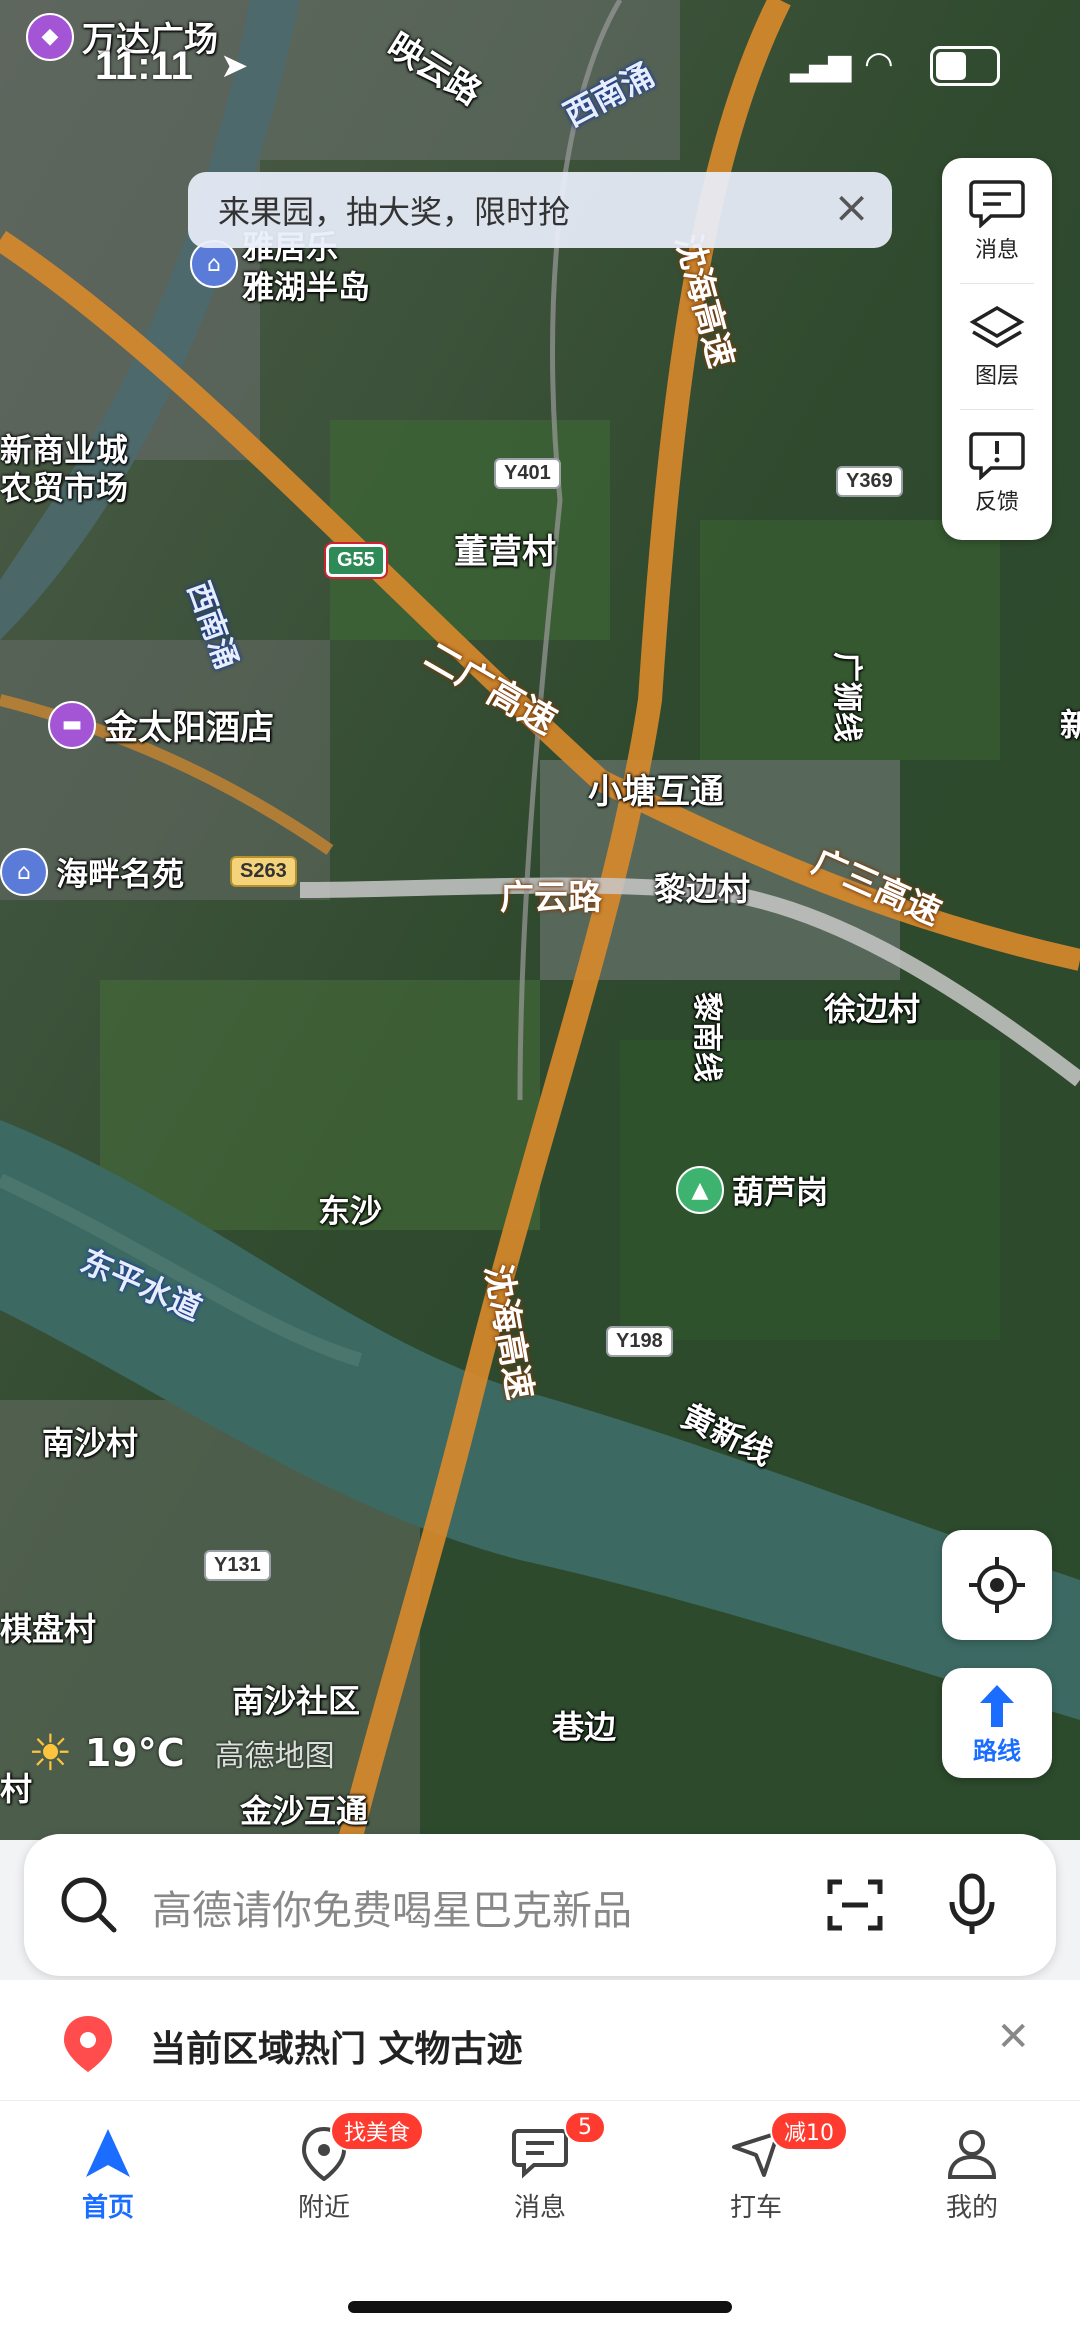  What do you see at coordinates (134, 1753) in the screenshot?
I see `temperature: 19°C` at bounding box center [134, 1753].